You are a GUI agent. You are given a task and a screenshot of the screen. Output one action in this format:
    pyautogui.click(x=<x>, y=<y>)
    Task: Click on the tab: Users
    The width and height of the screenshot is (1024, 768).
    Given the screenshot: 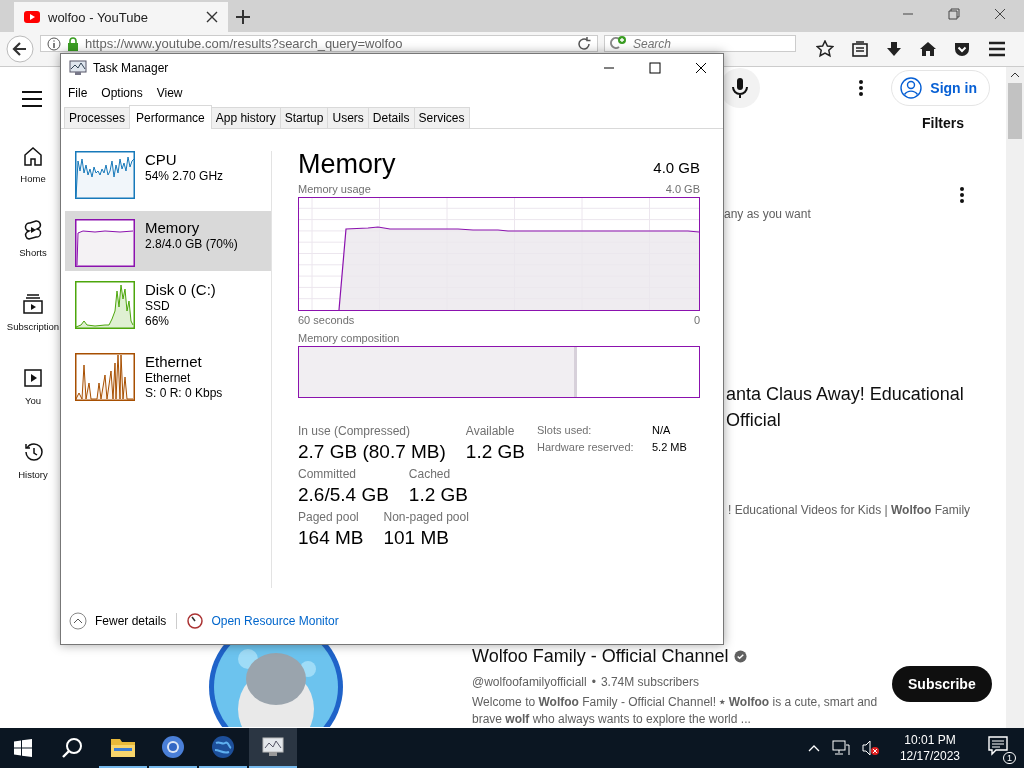 What is the action you would take?
    pyautogui.click(x=348, y=117)
    